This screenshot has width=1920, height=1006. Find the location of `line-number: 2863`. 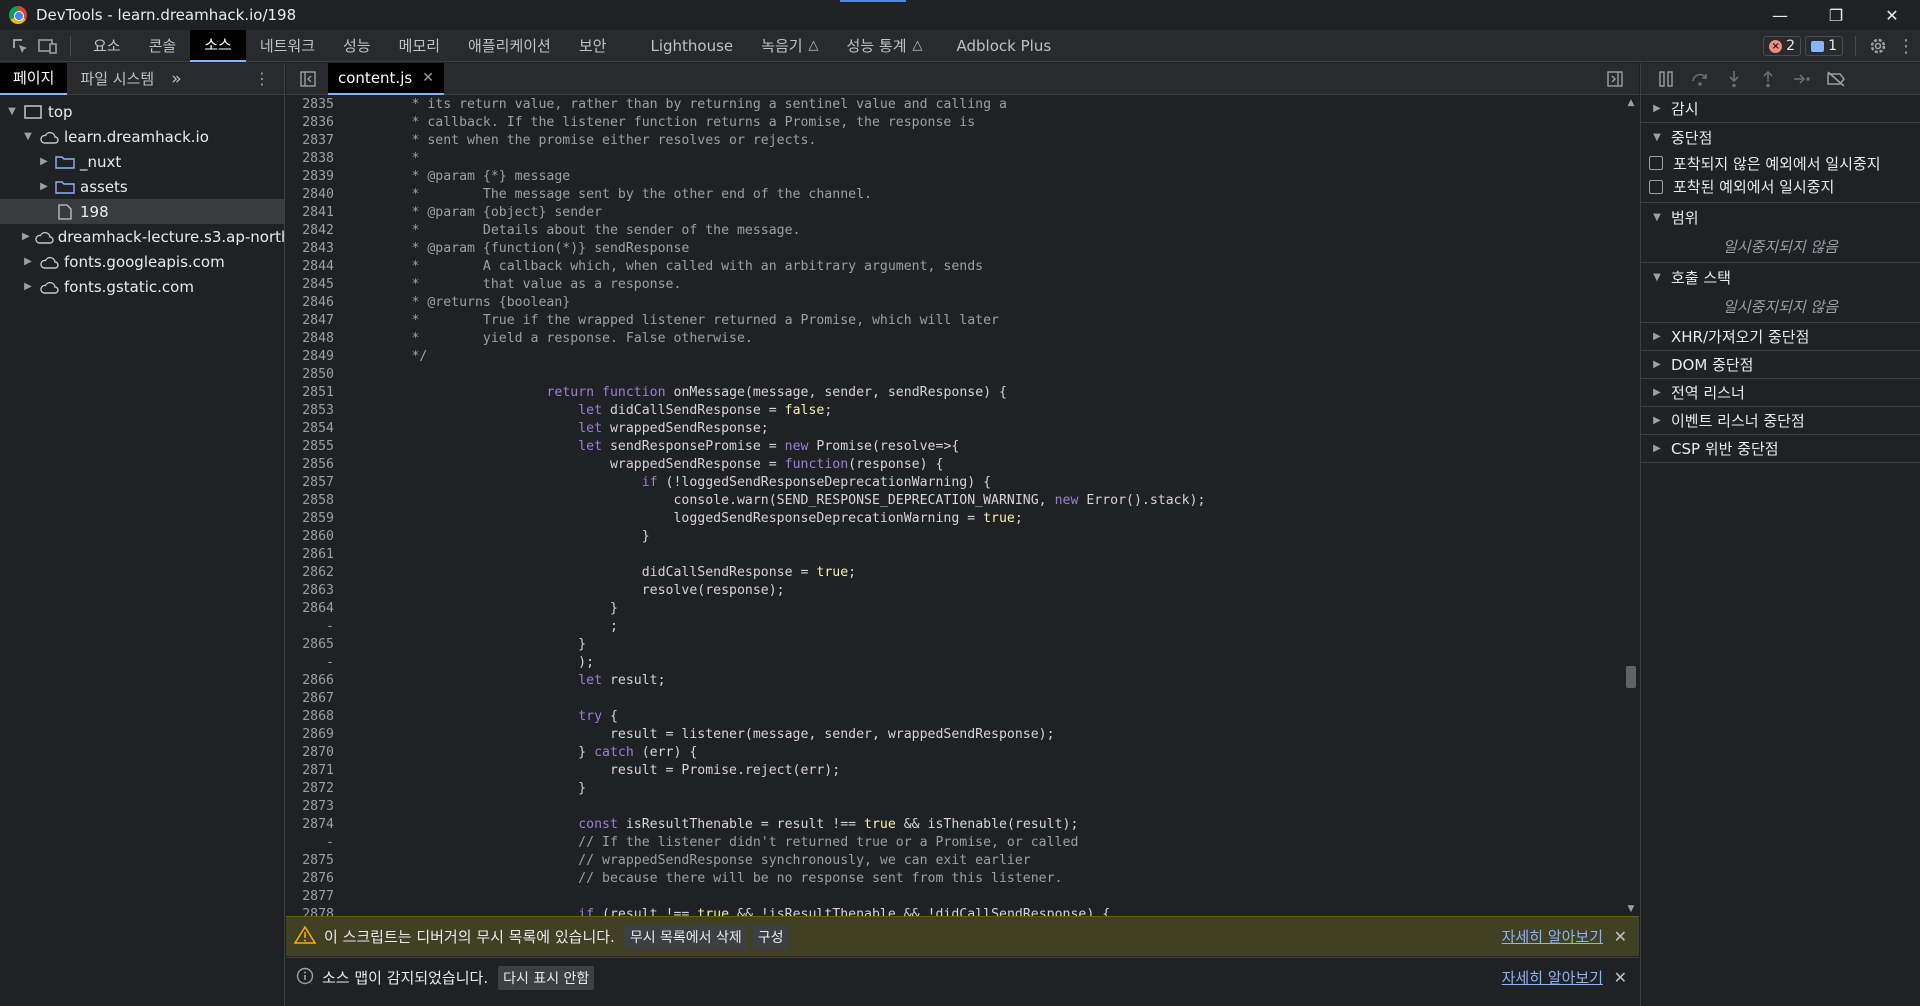

line-number: 2863 is located at coordinates (310, 590).